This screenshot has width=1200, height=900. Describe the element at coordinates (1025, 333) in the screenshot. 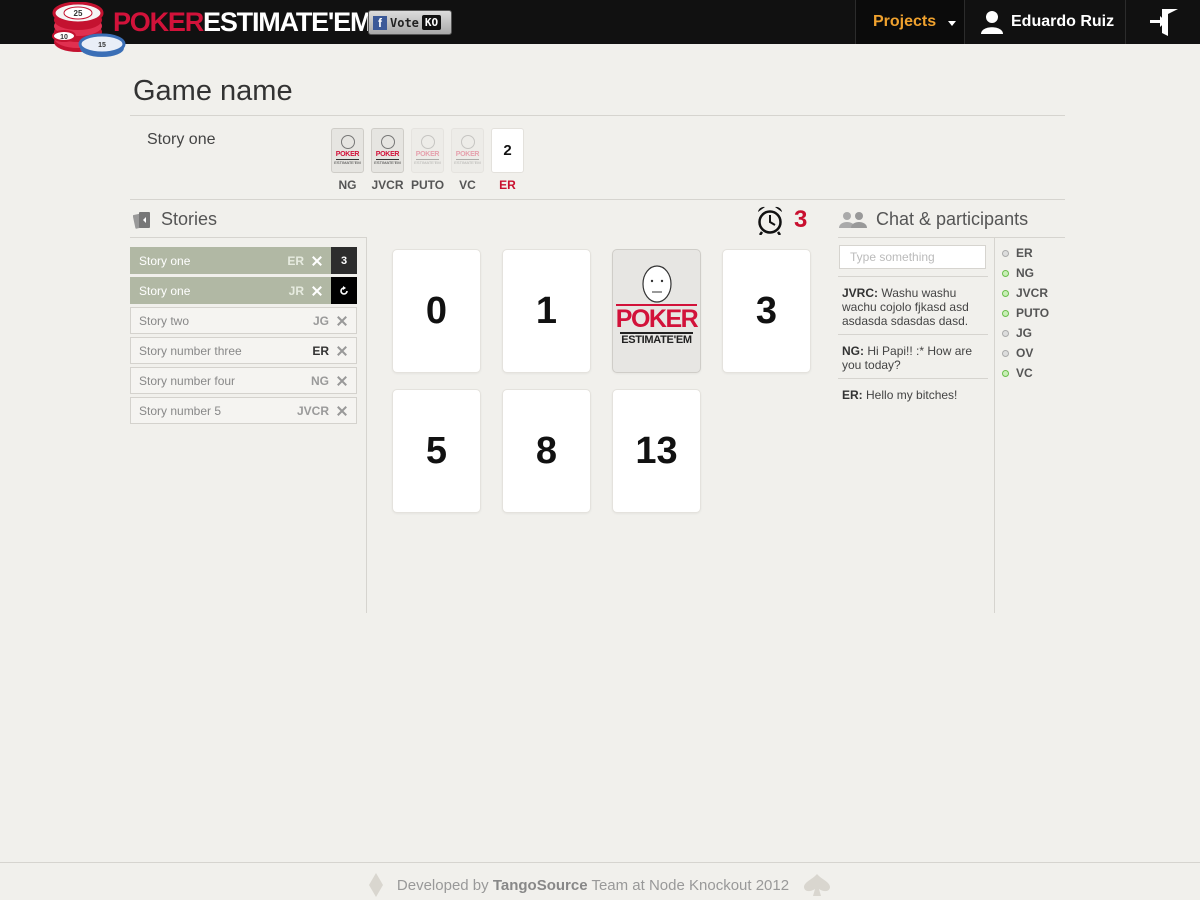

I see `participant-item: JG` at that location.